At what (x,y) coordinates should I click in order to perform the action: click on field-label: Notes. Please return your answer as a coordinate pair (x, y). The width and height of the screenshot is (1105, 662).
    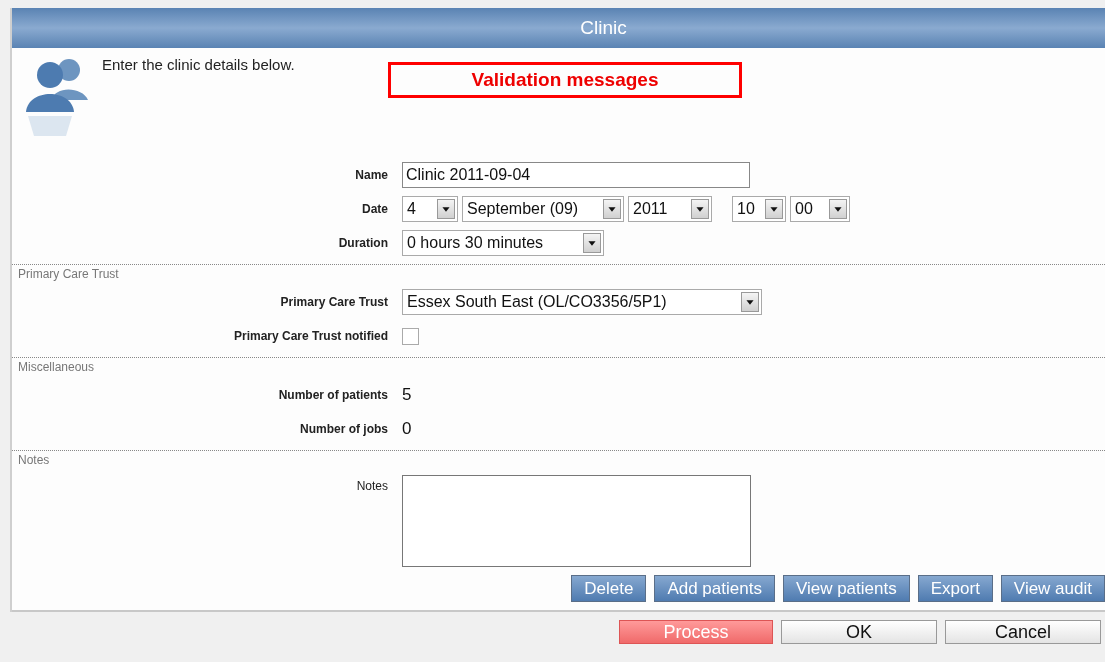
    Looking at the image, I should click on (371, 486).